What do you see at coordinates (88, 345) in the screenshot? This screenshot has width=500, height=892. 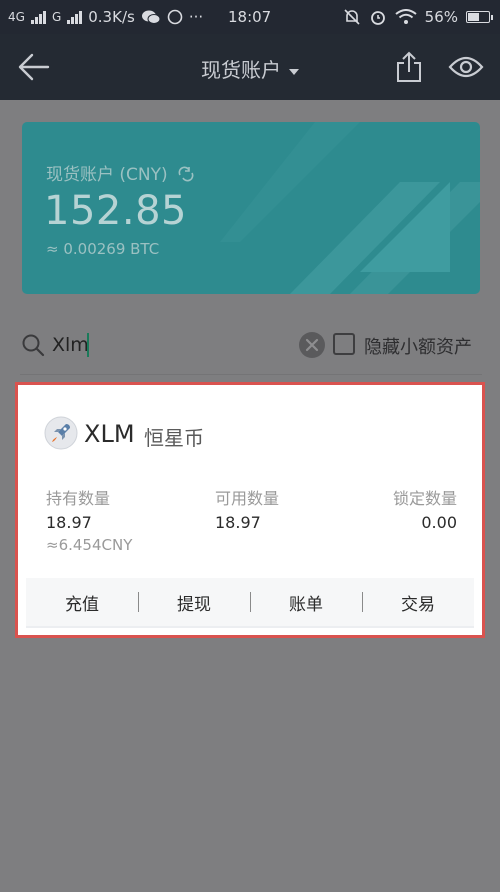 I see `text-cursor` at bounding box center [88, 345].